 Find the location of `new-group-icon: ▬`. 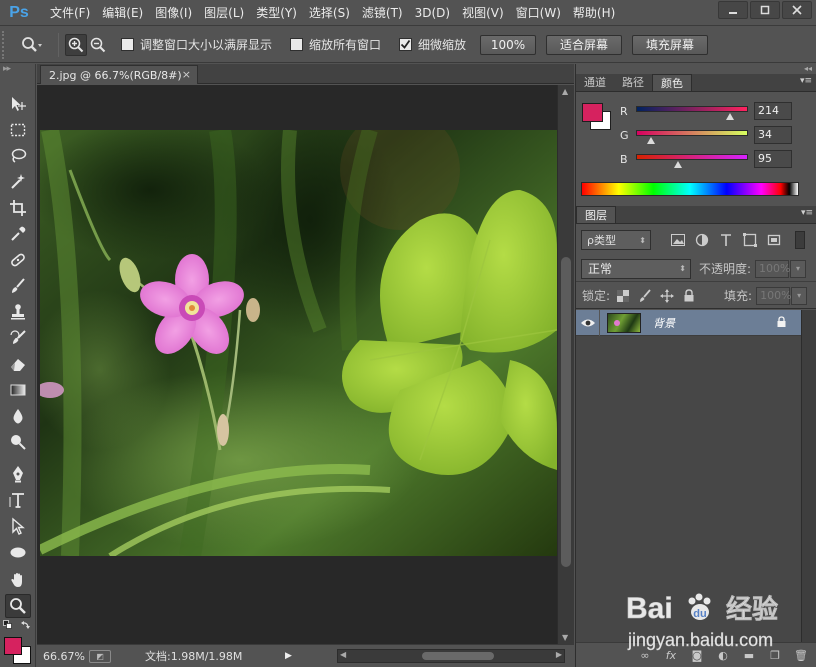

new-group-icon: ▬ is located at coordinates (749, 655).